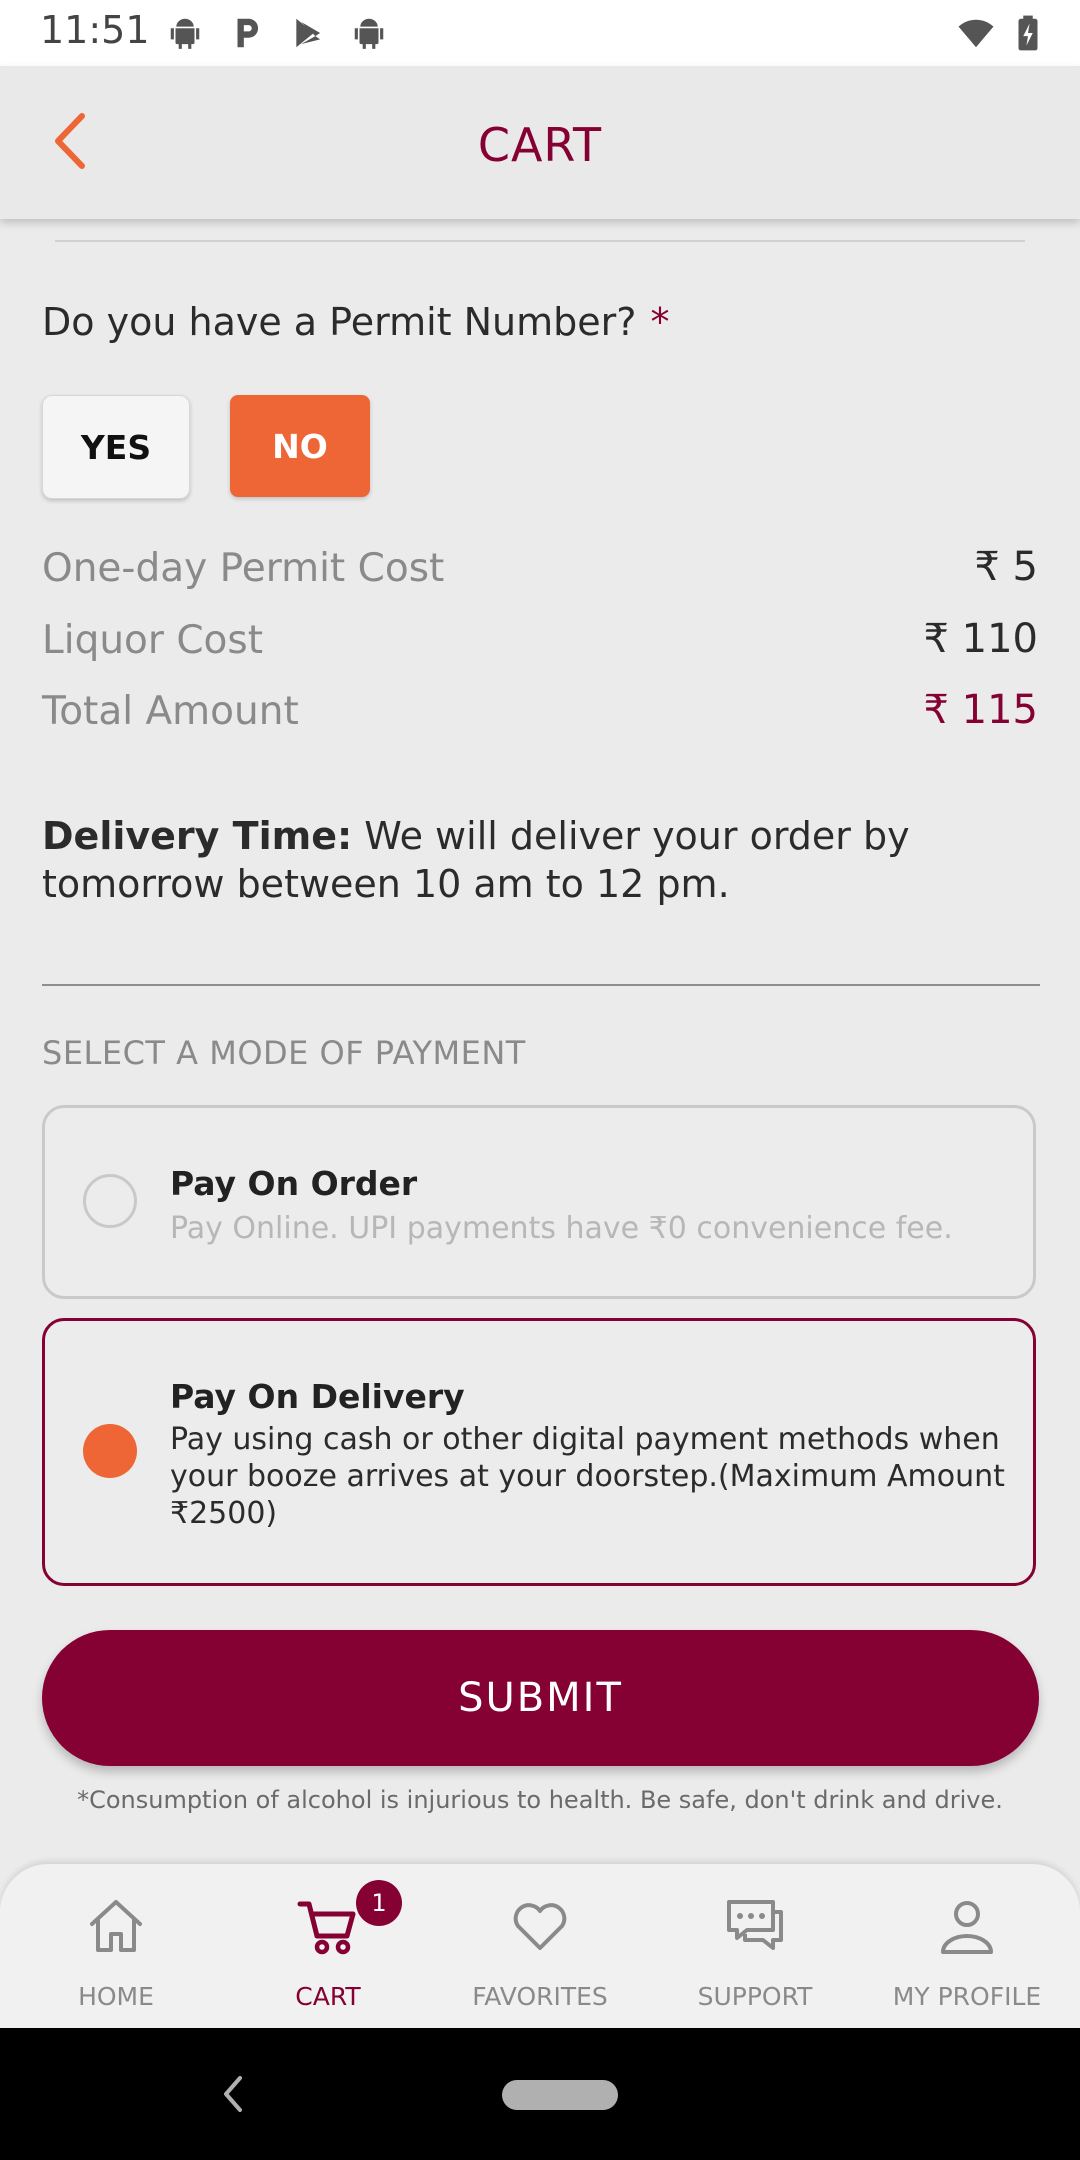 This screenshot has height=2160, width=1080. I want to click on p-app-icon, so click(248, 33).